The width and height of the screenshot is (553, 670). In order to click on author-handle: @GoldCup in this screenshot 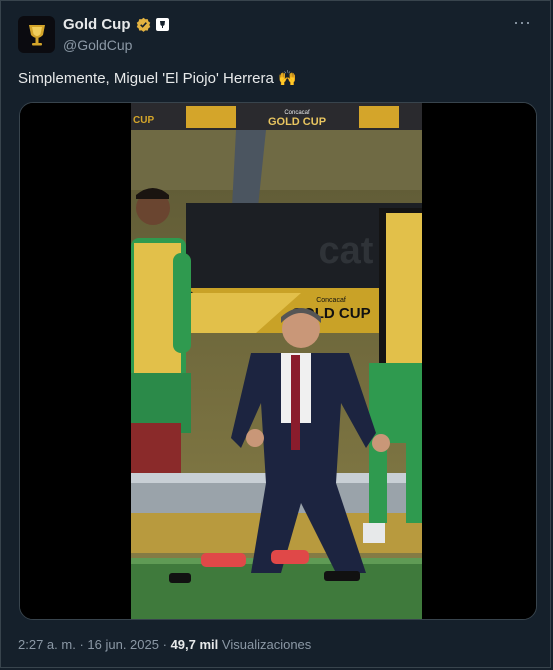, I will do `click(97, 45)`.